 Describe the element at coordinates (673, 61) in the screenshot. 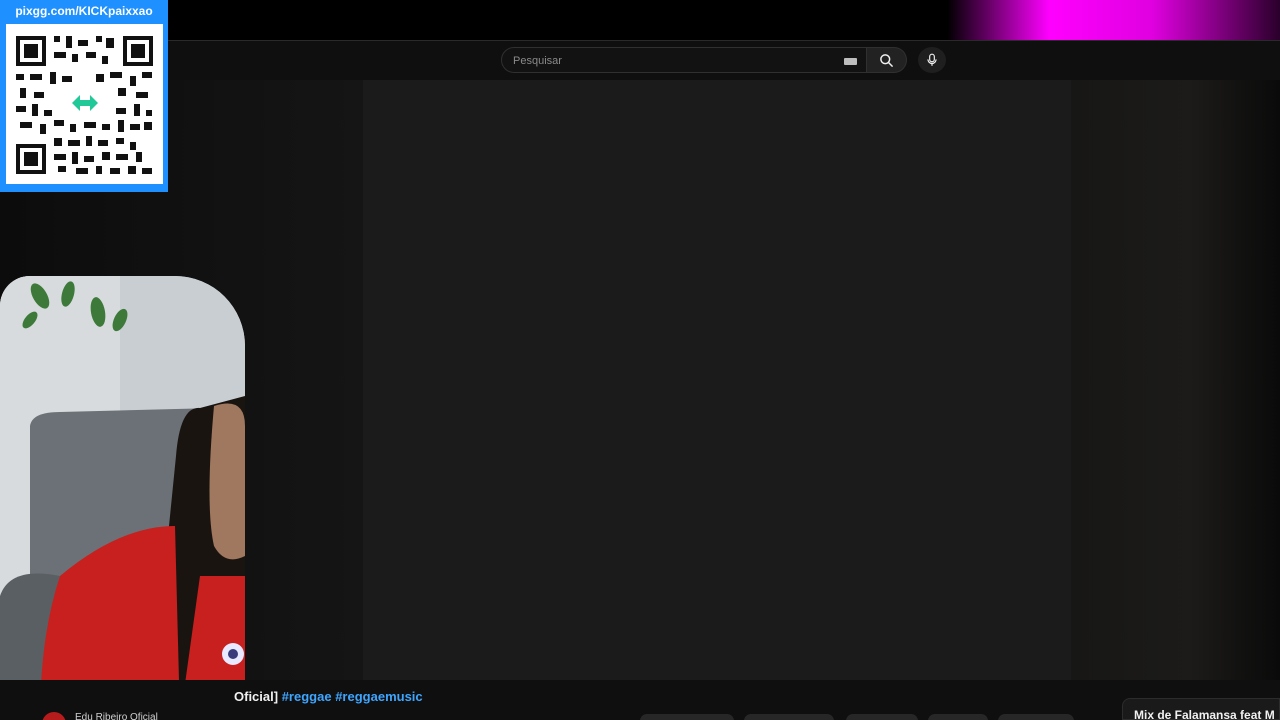

I see `search-input` at that location.